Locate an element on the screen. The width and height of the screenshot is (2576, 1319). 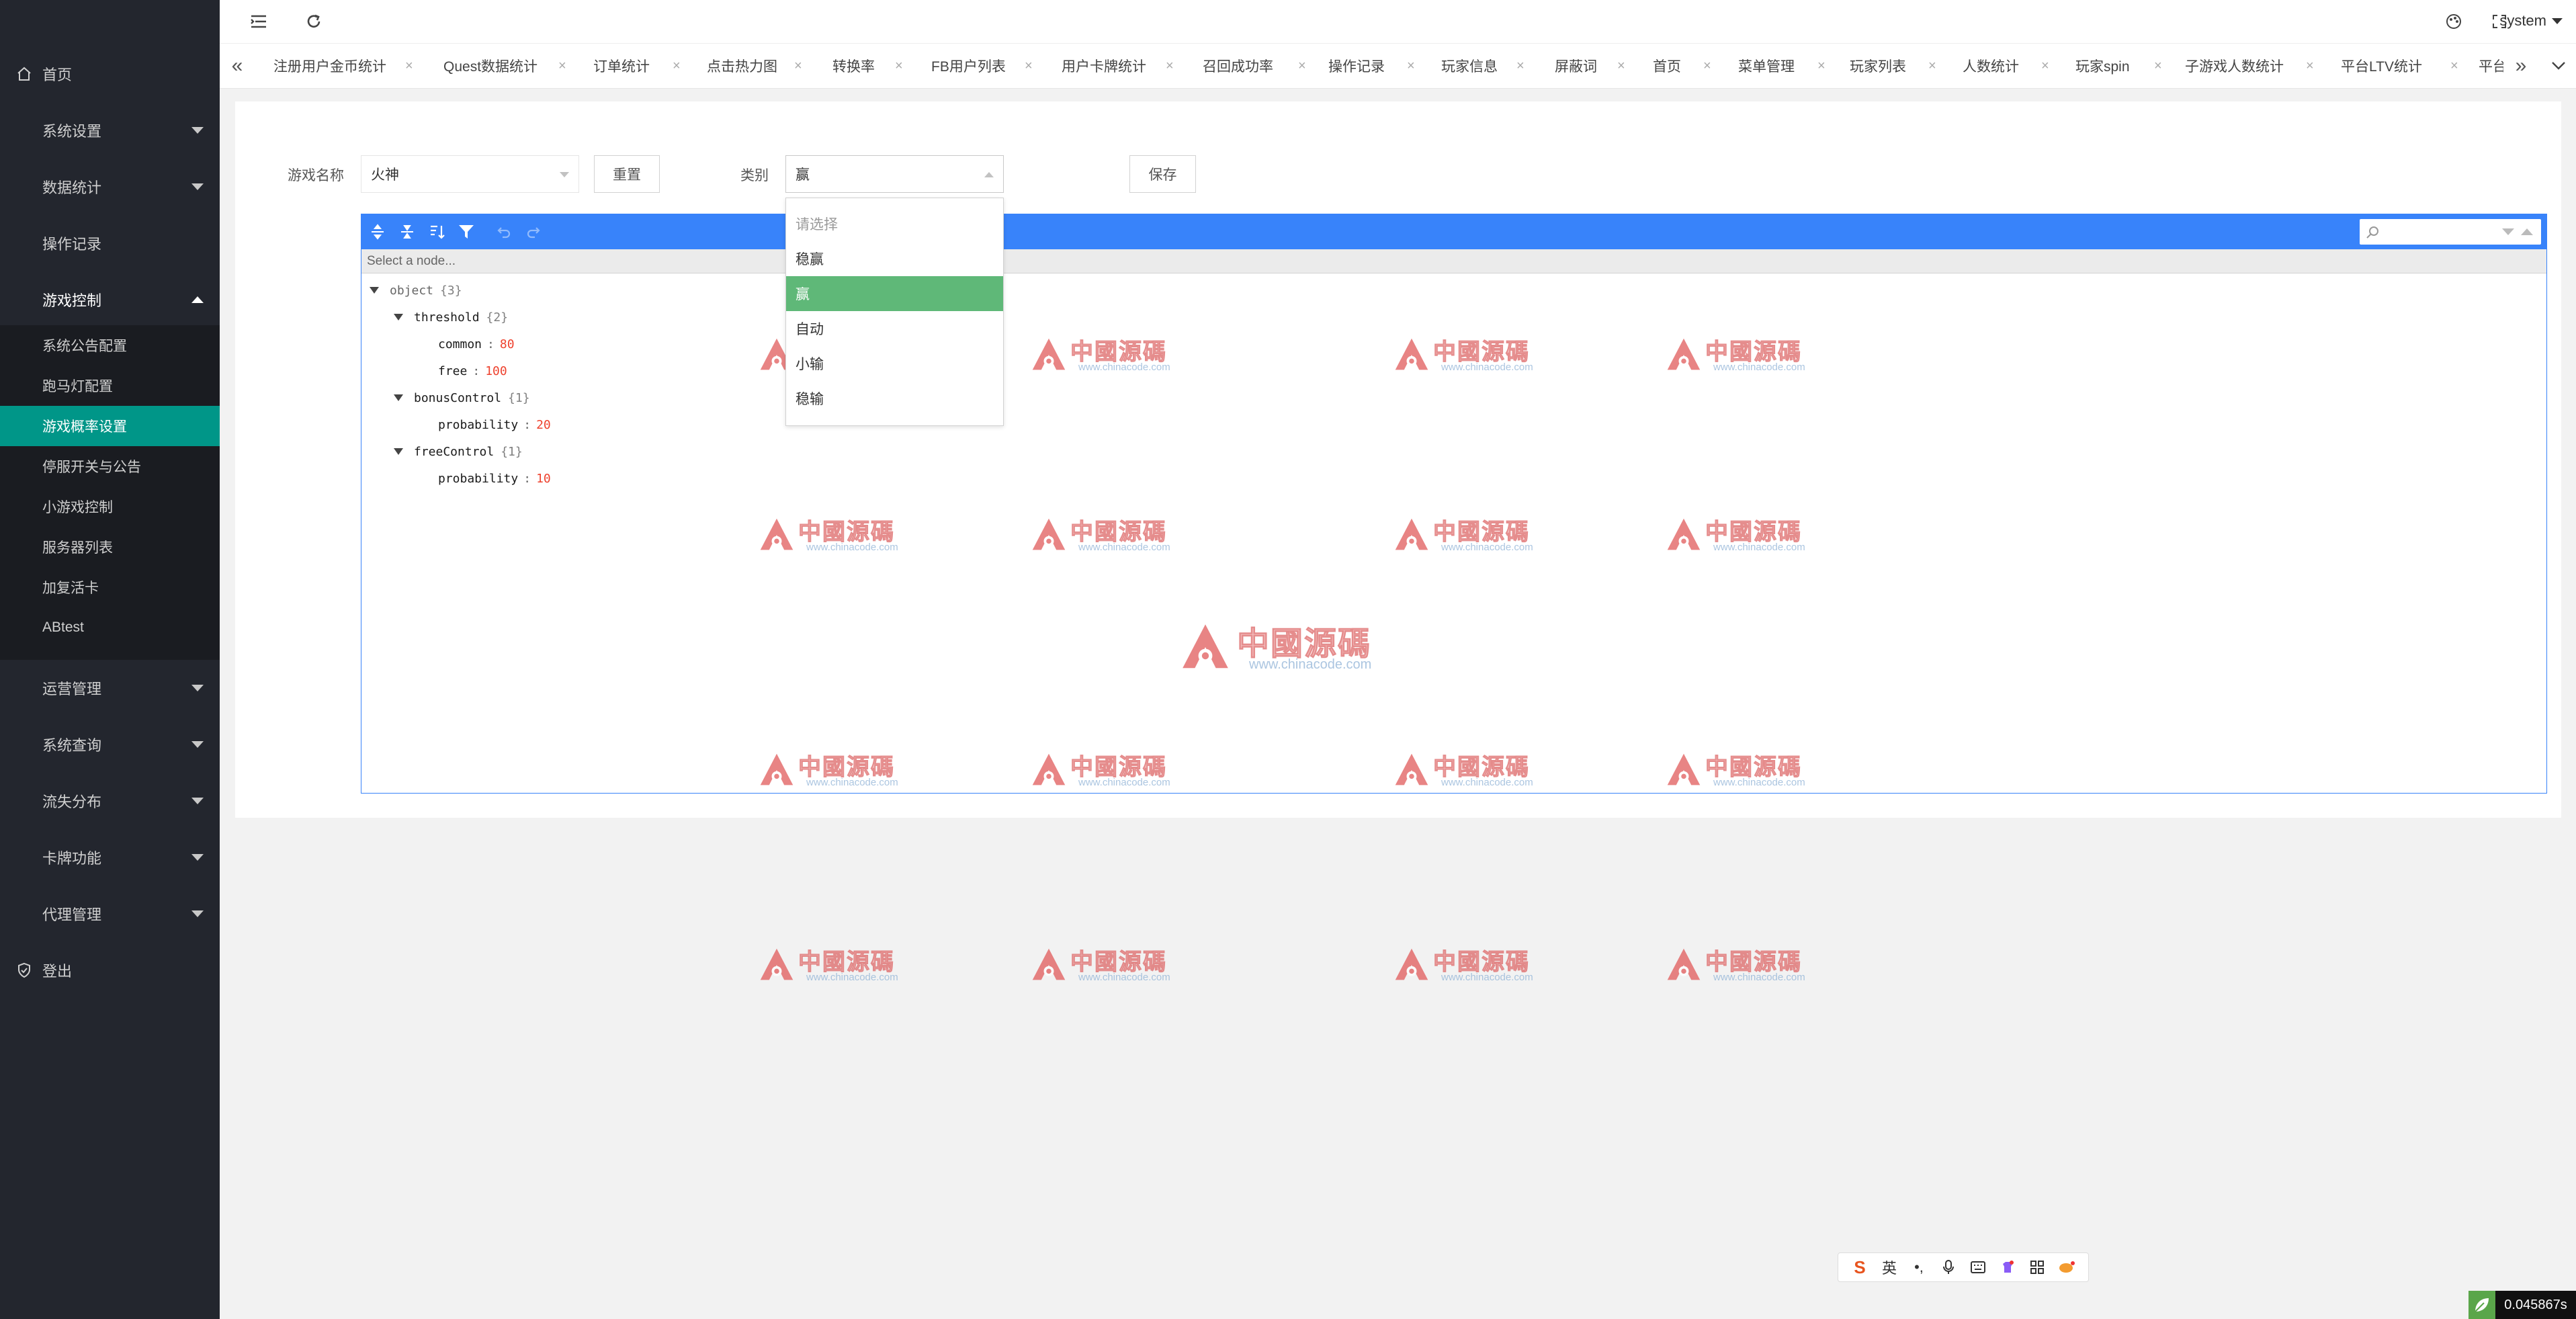
search-next-icon is located at coordinates (2508, 232).